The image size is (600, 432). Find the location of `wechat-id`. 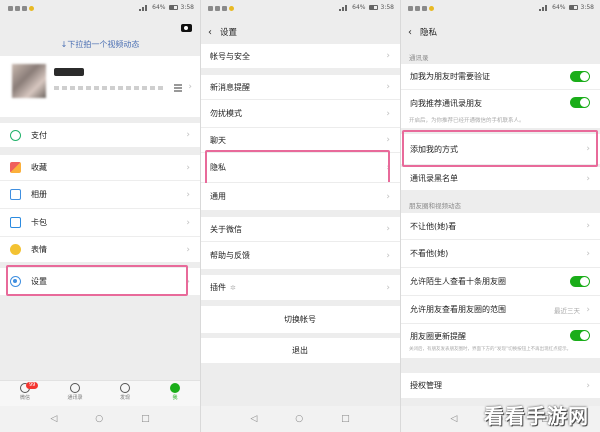

wechat-id is located at coordinates (109, 88).